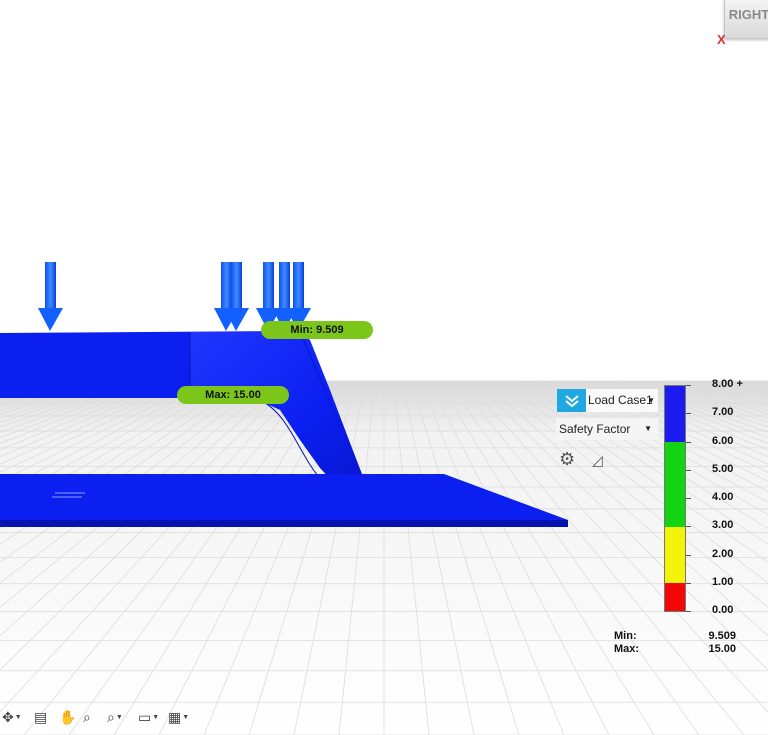 This screenshot has height=735, width=768. Describe the element at coordinates (571, 400) in the screenshot. I see `double-chevron-down-icon` at that location.